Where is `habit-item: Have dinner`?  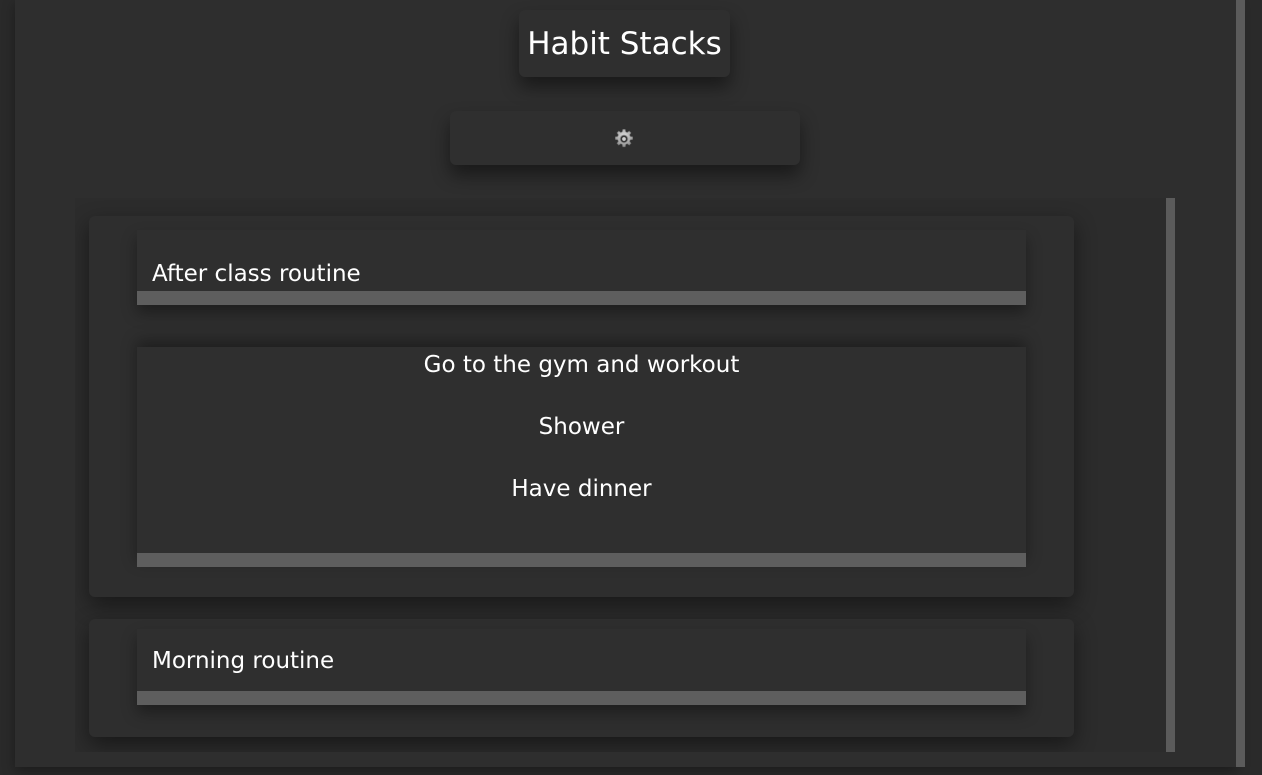
habit-item: Have dinner is located at coordinates (581, 489).